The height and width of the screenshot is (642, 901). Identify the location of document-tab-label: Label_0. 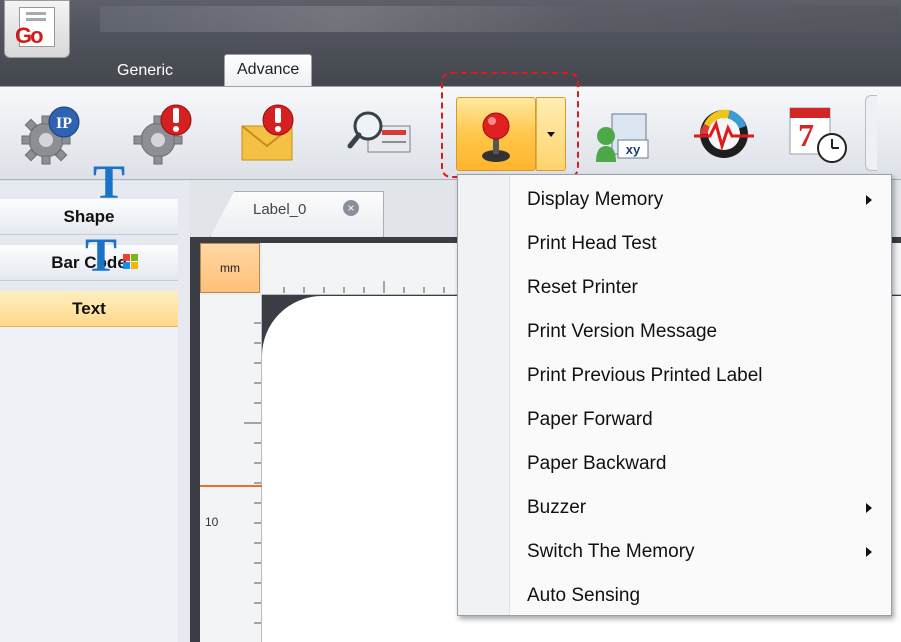
(280, 209).